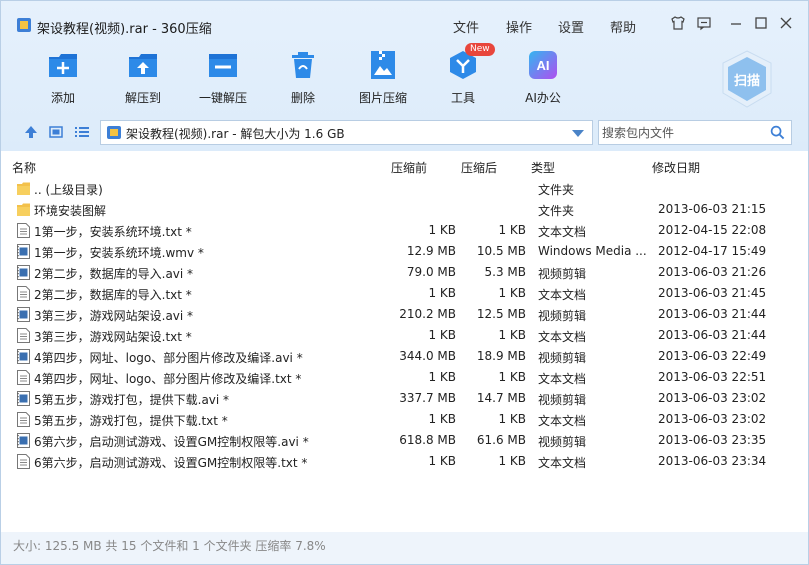 The width and height of the screenshot is (809, 565). Describe the element at coordinates (114, 132) in the screenshot. I see `archive-icon` at that location.